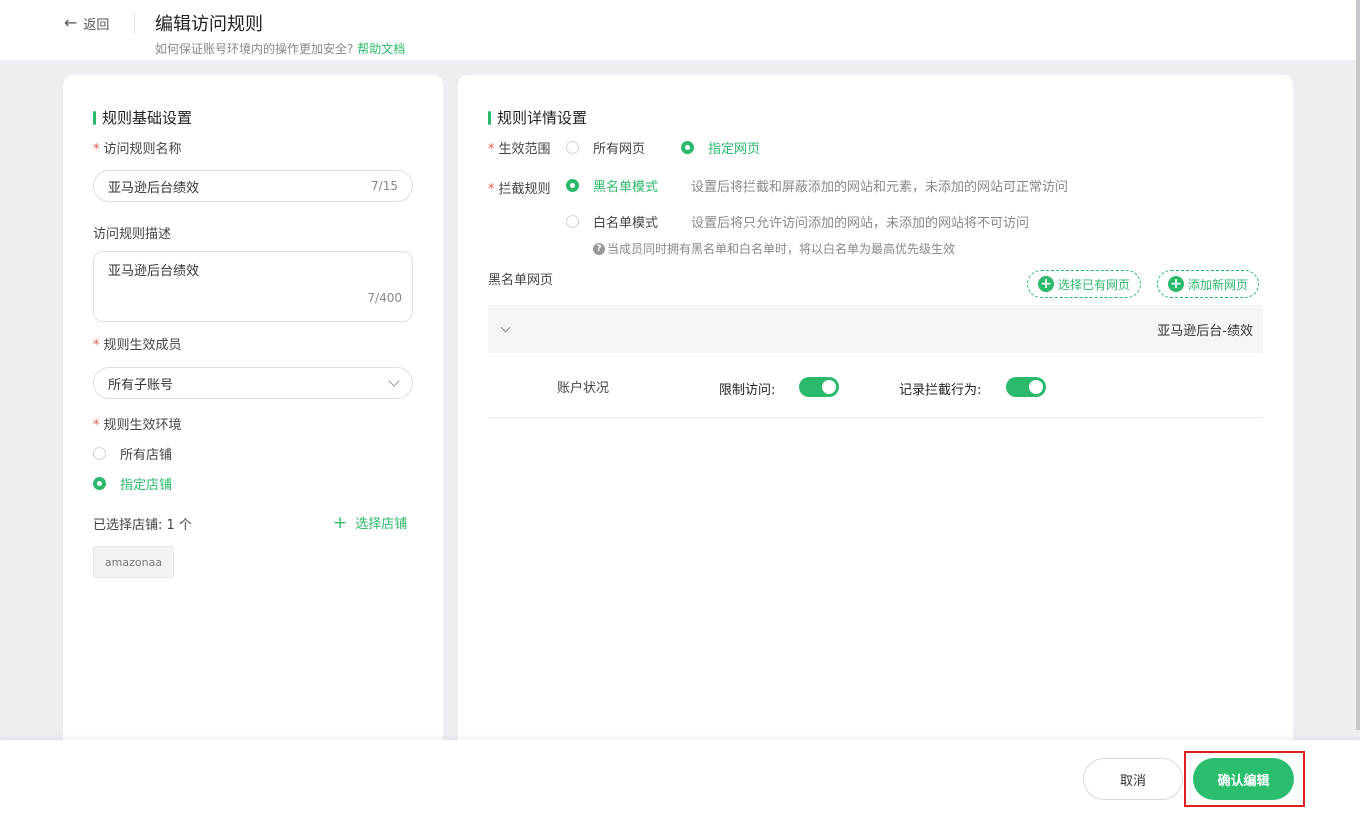 This screenshot has height=820, width=1360. I want to click on env-option-all-shops: 所有店铺, so click(132, 453).